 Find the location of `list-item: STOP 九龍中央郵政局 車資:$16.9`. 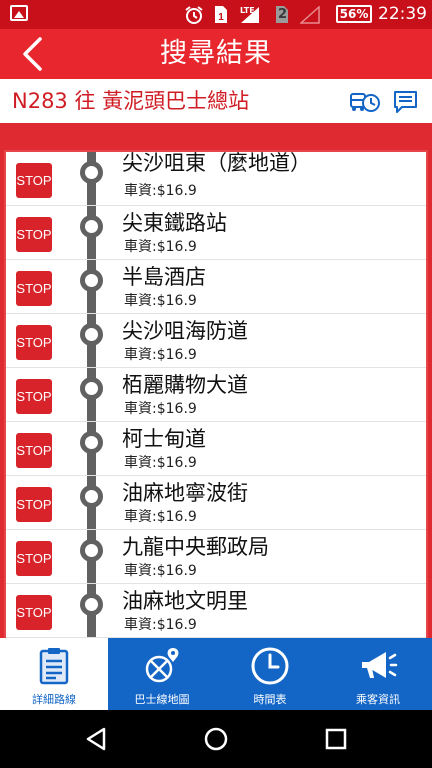

list-item: STOP 九龍中央郵政局 車資:$16.9 is located at coordinates (216, 557).